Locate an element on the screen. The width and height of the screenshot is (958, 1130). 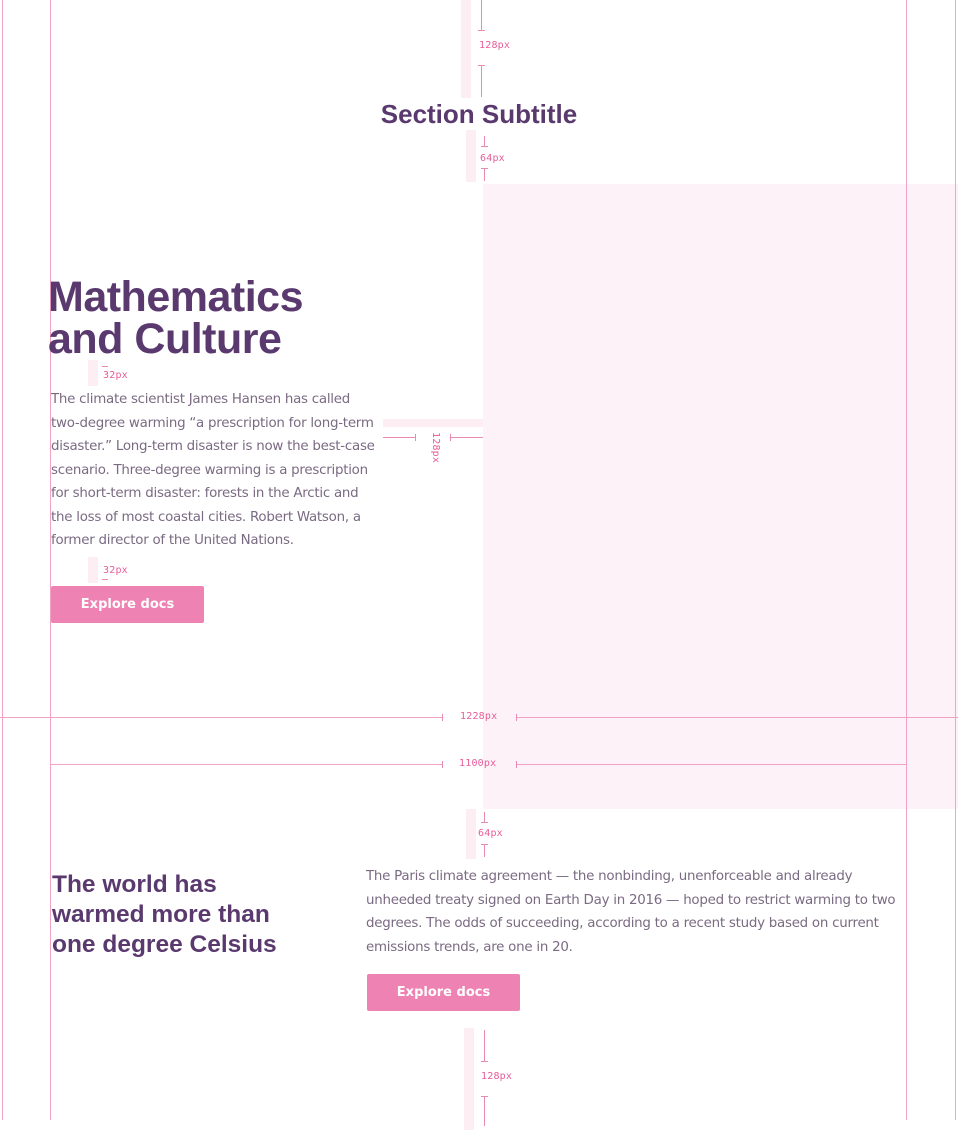
subtitle-spacing-block is located at coordinates (471, 156).